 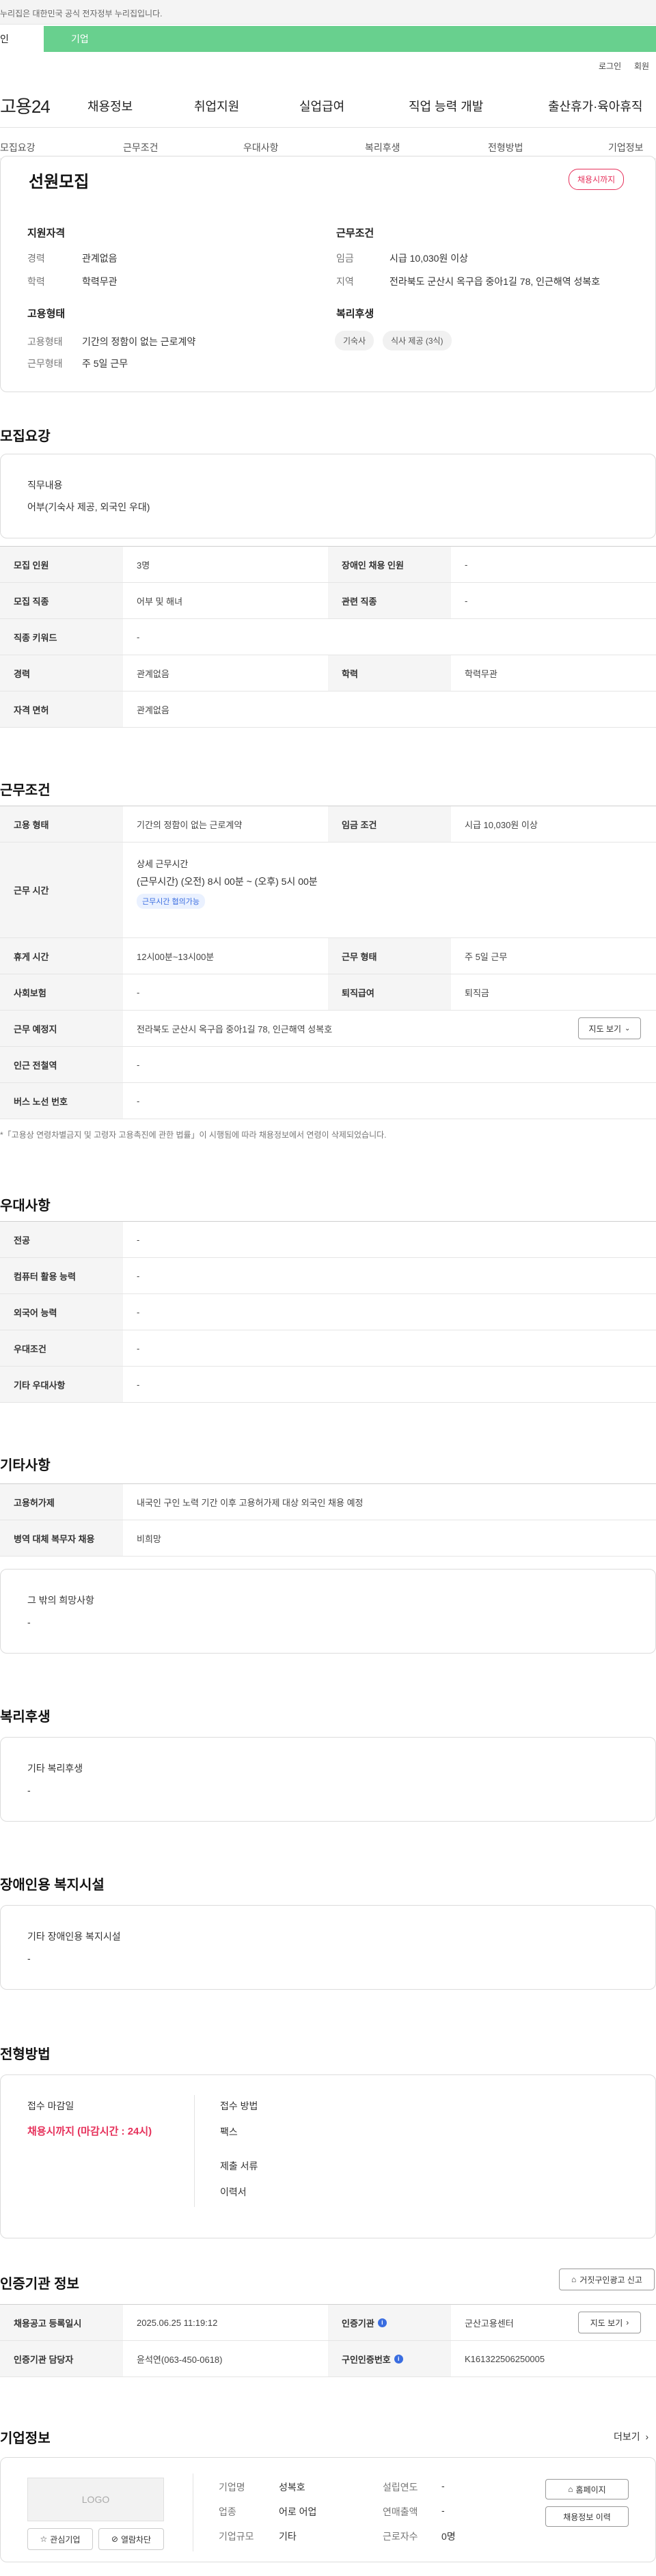 I want to click on welfare-chip-dorm: 기숙사, so click(x=354, y=341).